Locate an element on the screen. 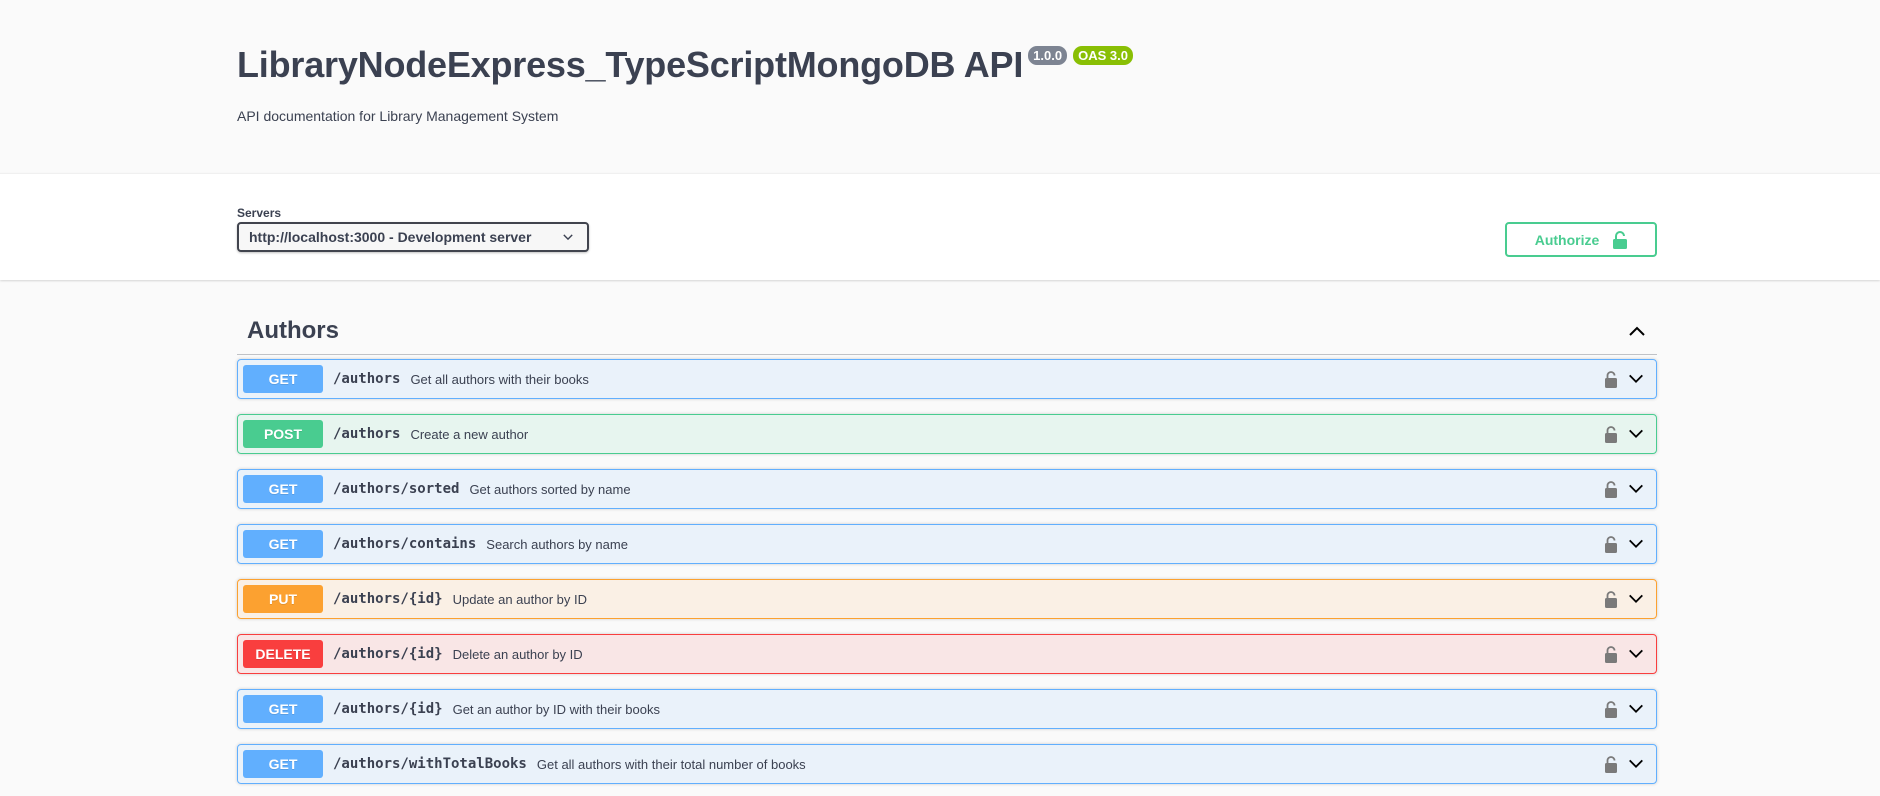  operation-path: /authors/withTotalBooks is located at coordinates (430, 764).